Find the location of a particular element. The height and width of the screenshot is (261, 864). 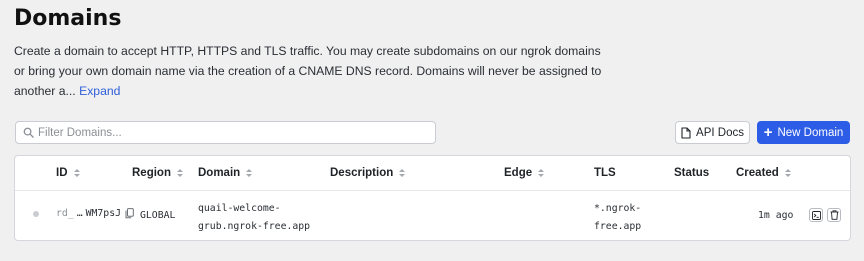

terminal-icon is located at coordinates (816, 215).